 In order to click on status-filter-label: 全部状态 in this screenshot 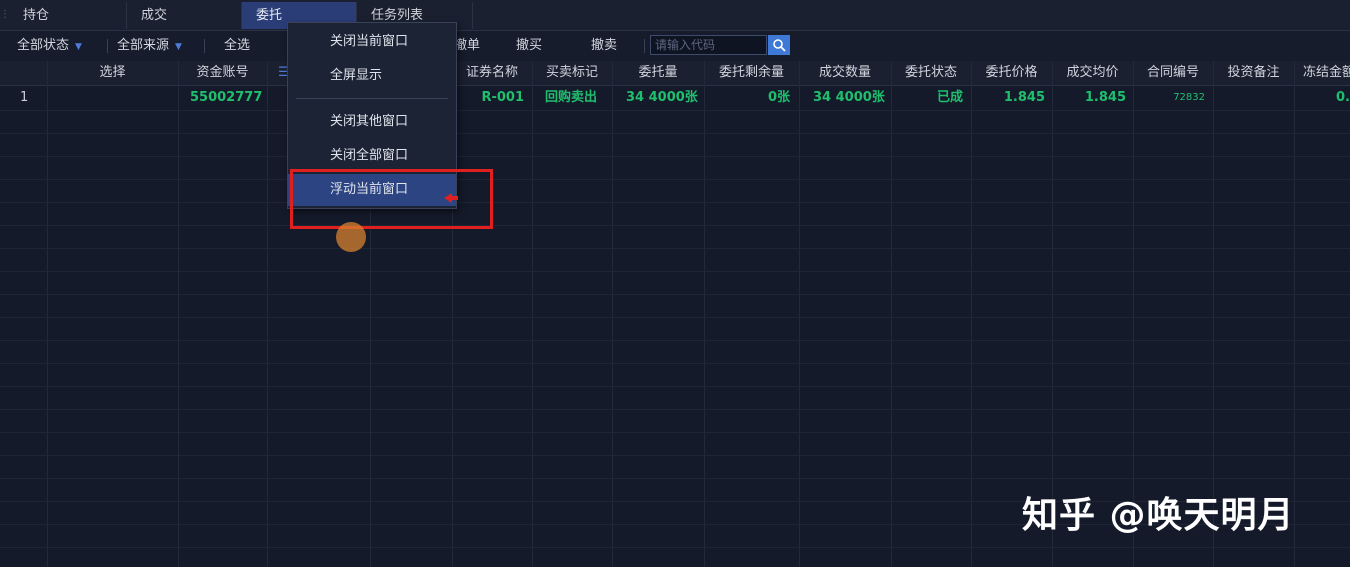, I will do `click(43, 45)`.